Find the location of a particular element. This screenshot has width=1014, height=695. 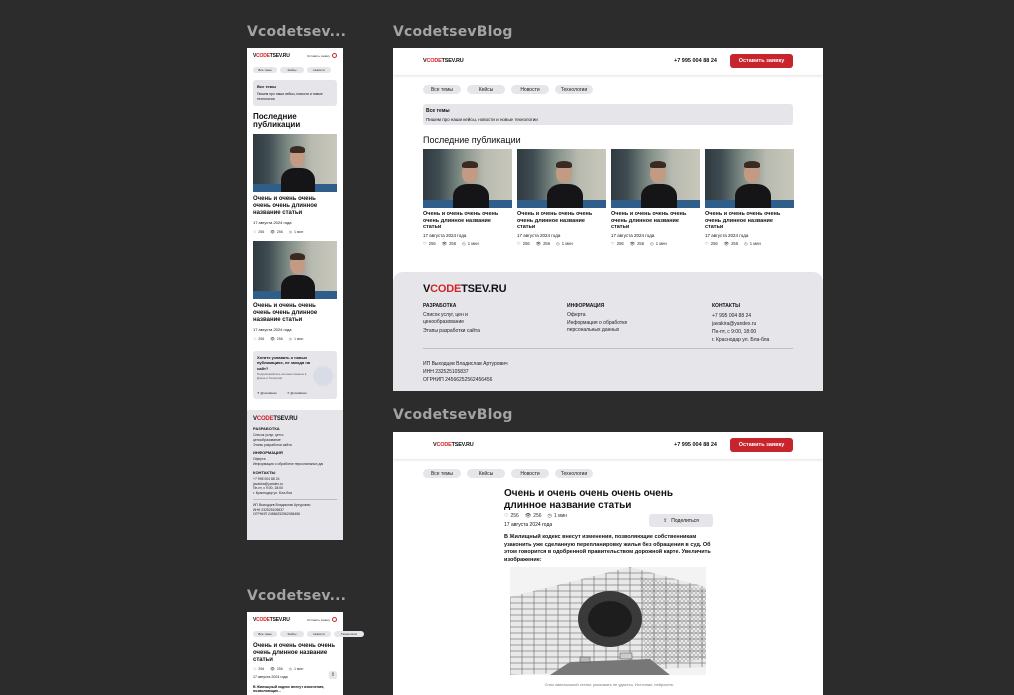

footer-phone: +7 995 004 88 24 is located at coordinates (762, 316).